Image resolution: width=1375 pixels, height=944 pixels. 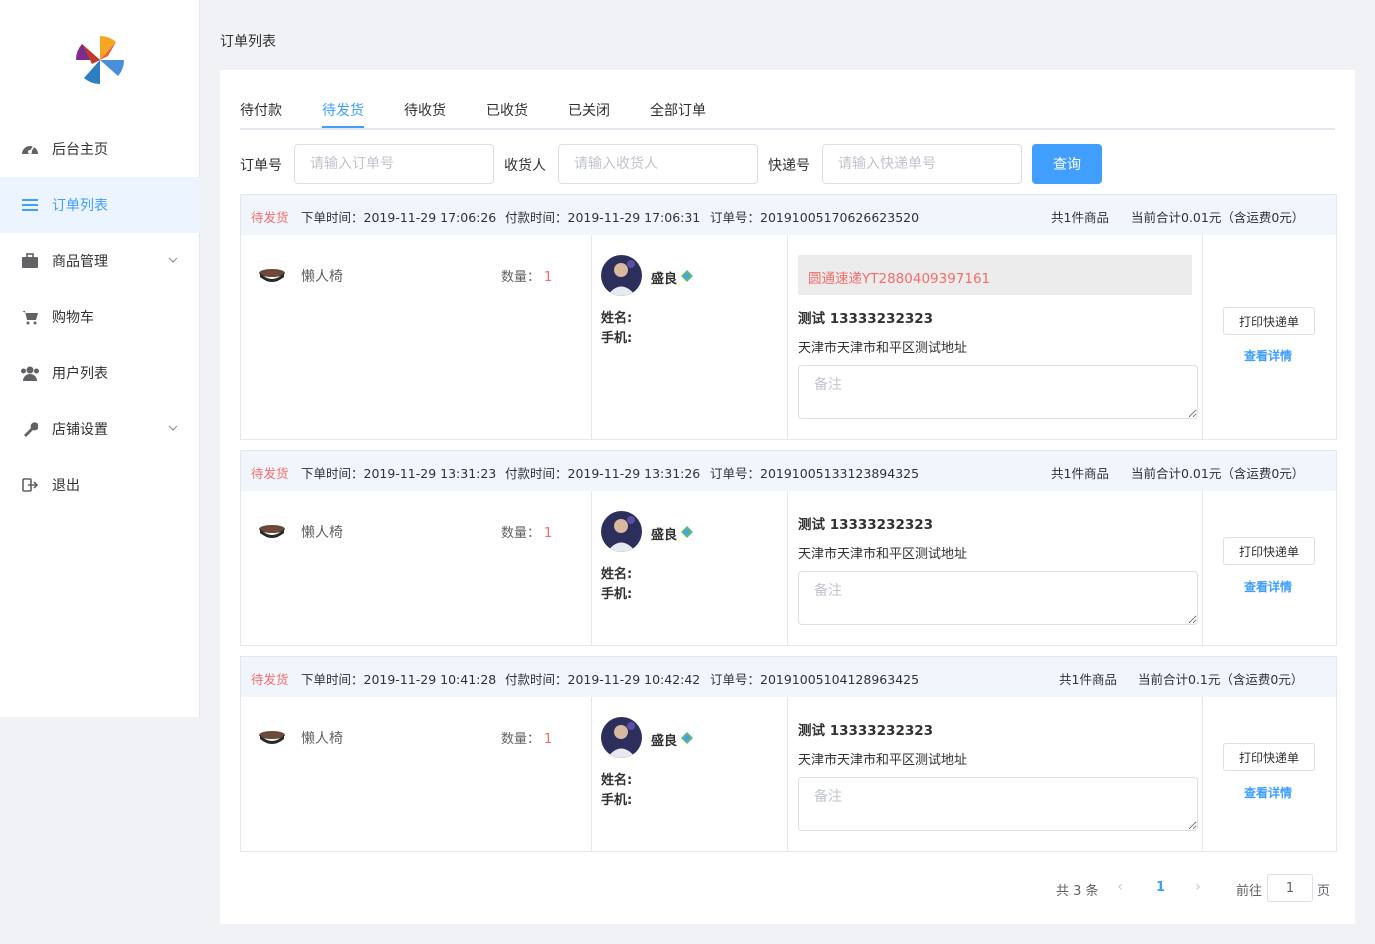 I want to click on sidebar-item-store-settings: 店铺设置, so click(x=100, y=429).